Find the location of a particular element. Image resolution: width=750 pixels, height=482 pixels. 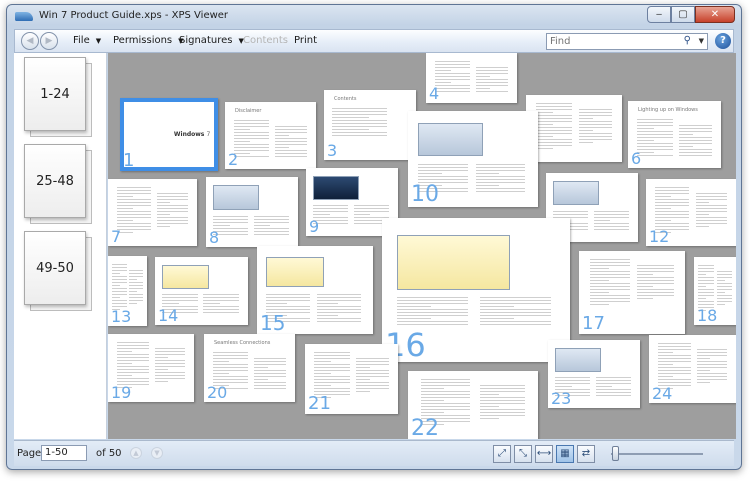

page-range-25-48: 25-48 is located at coordinates (58, 184).